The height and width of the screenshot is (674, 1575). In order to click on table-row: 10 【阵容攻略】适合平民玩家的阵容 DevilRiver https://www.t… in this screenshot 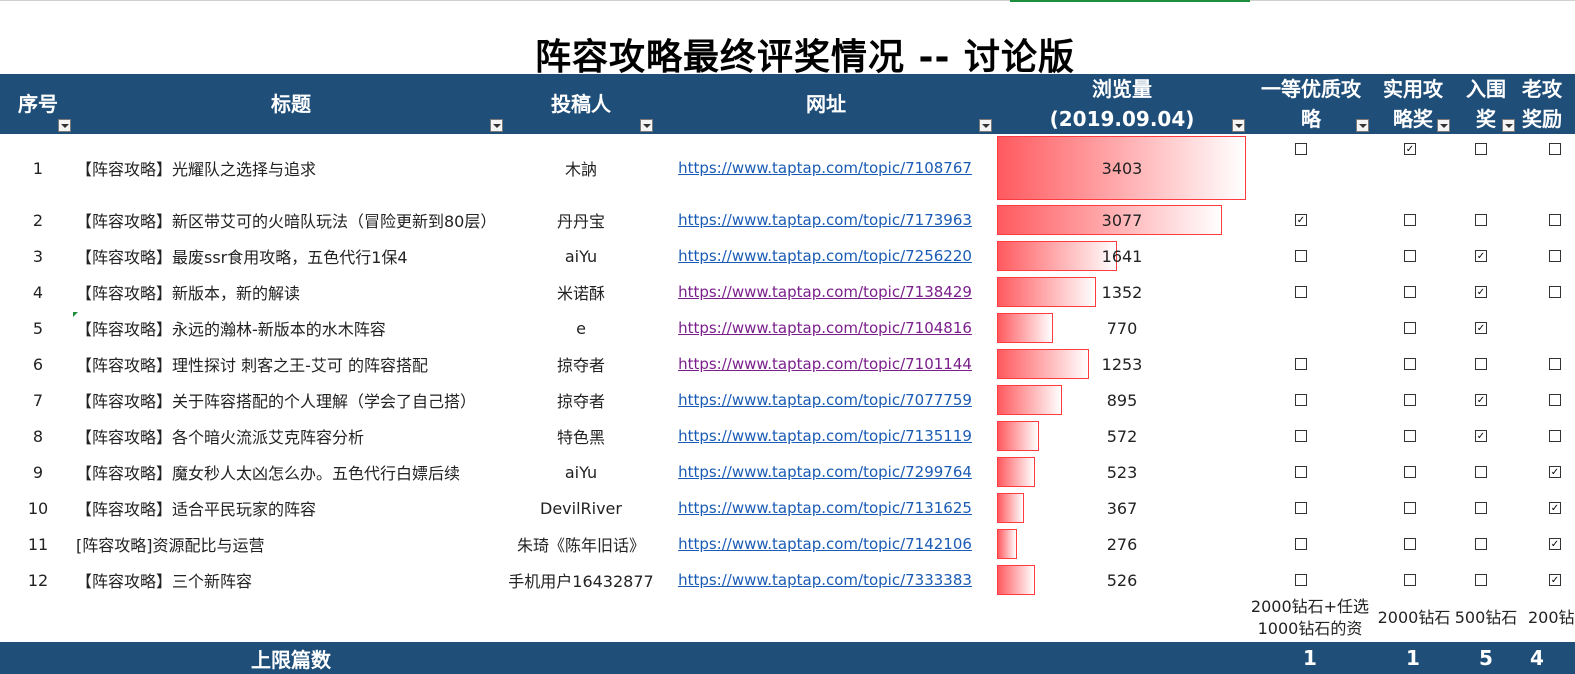, I will do `click(787, 508)`.